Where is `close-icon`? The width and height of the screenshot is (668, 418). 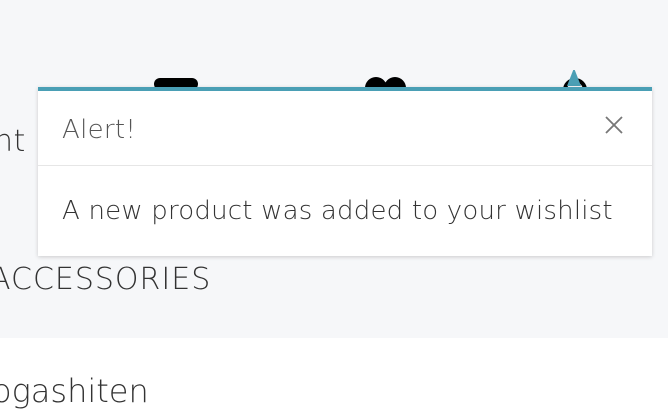
close-icon is located at coordinates (614, 127).